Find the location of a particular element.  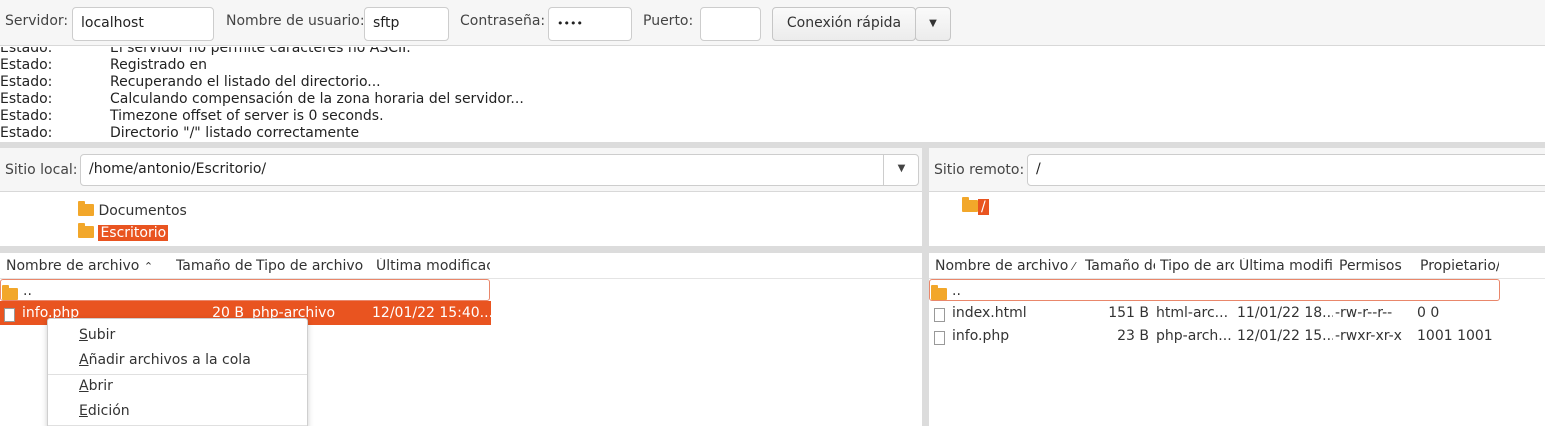

tree-node-label: Documentos is located at coordinates (142, 211).